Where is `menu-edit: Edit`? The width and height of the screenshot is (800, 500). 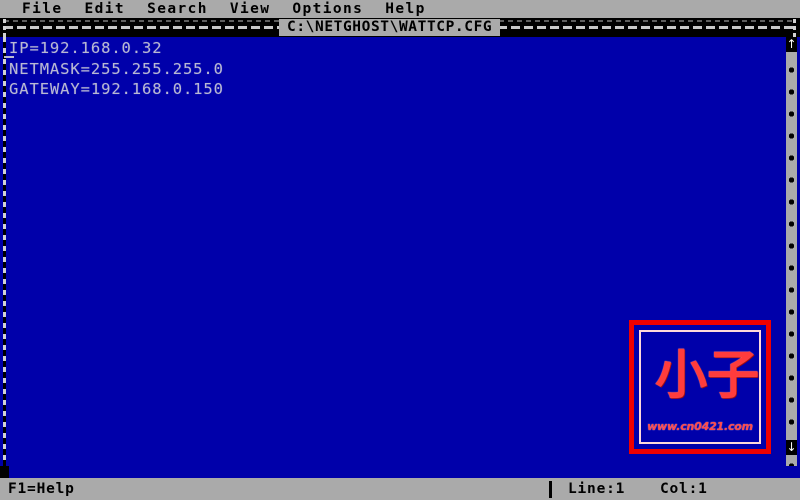 menu-edit: Edit is located at coordinates (105, 9).